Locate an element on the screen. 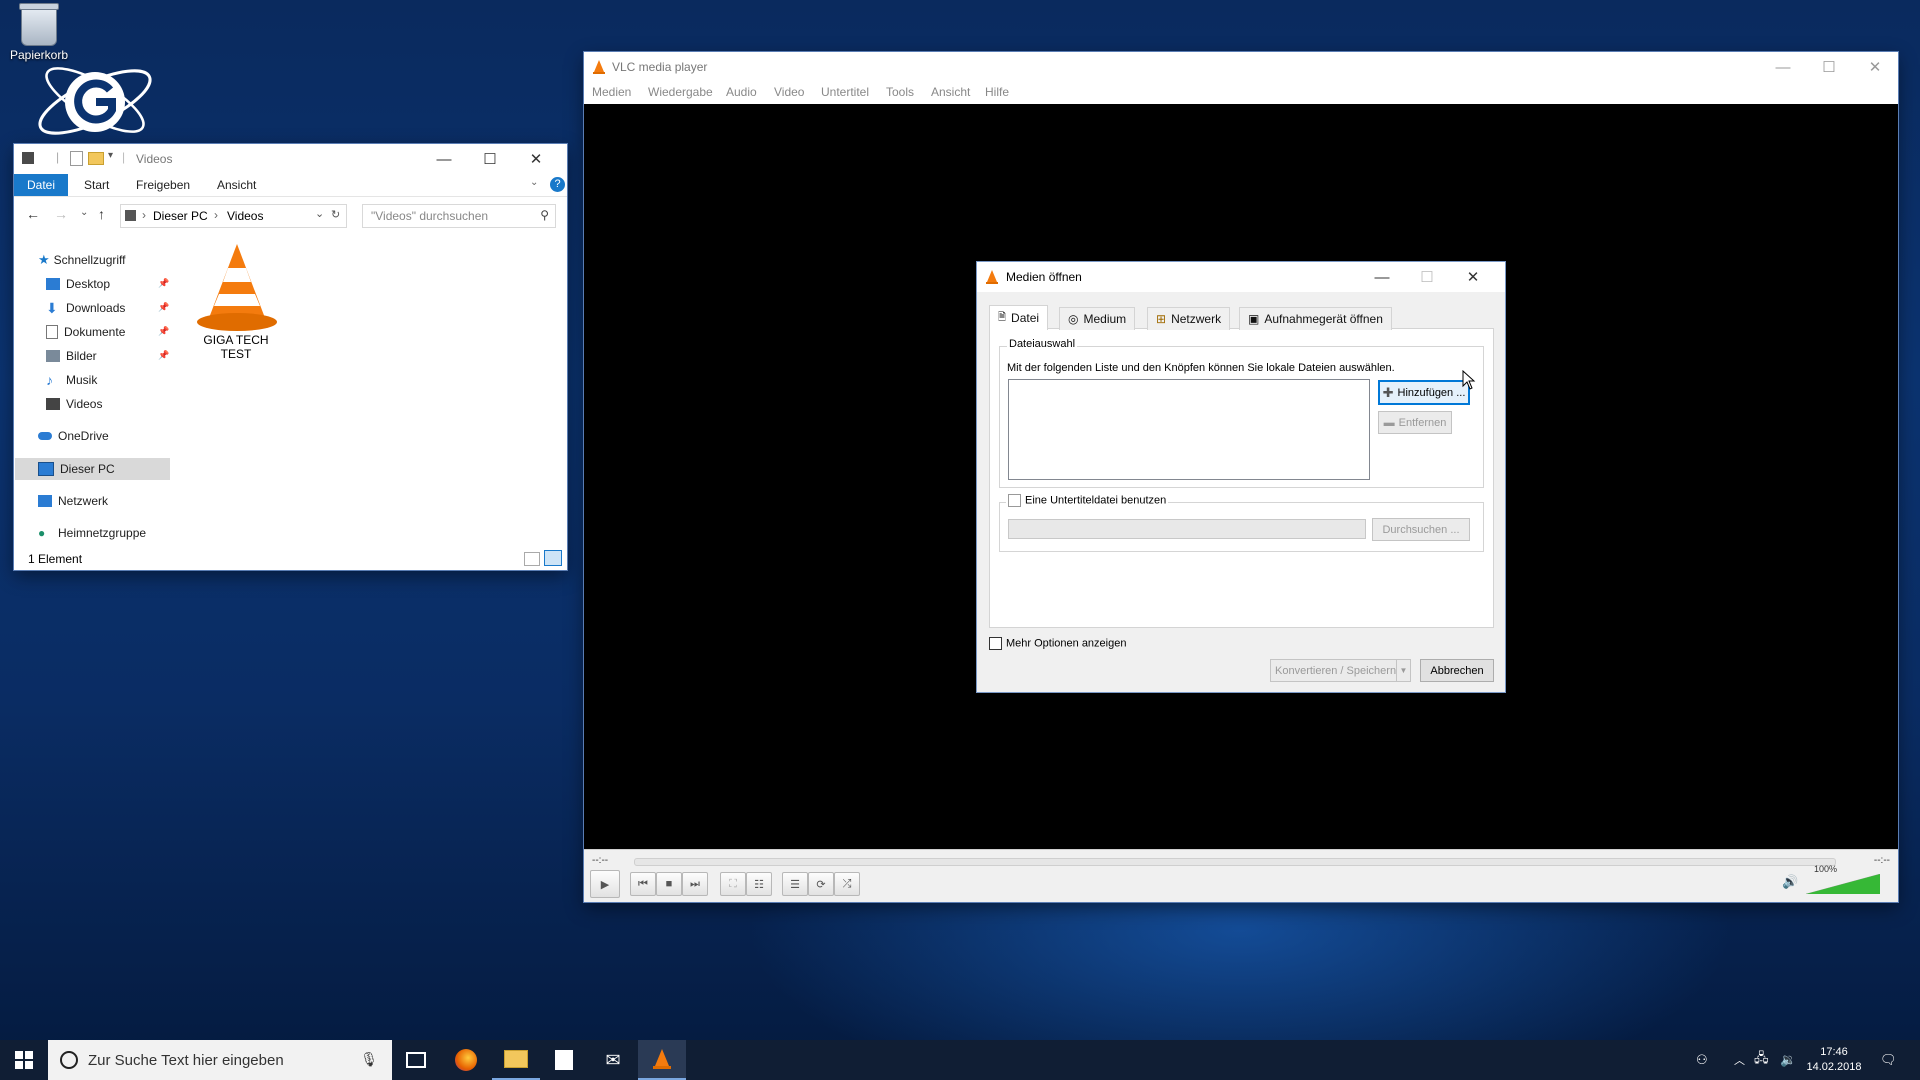 This screenshot has height=1080, width=1920. menu-hilfe: Hilfe is located at coordinates (997, 92).